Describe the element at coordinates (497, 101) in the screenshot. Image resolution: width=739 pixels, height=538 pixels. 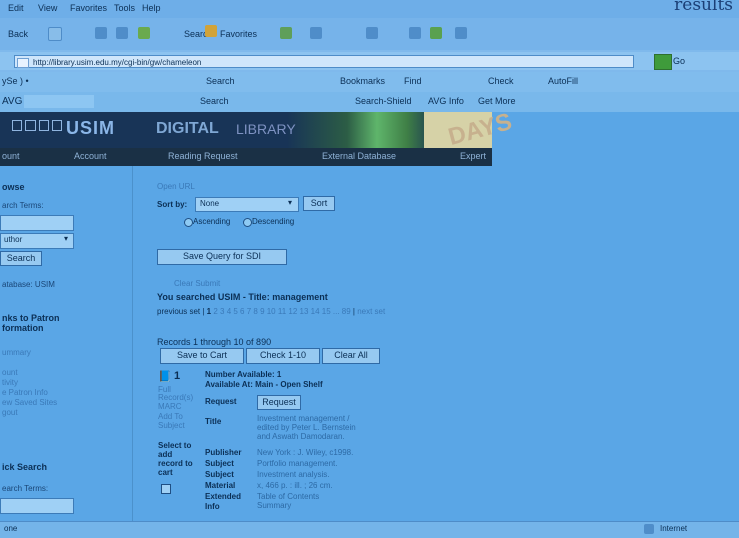
I see `get-more-button: Get More` at that location.